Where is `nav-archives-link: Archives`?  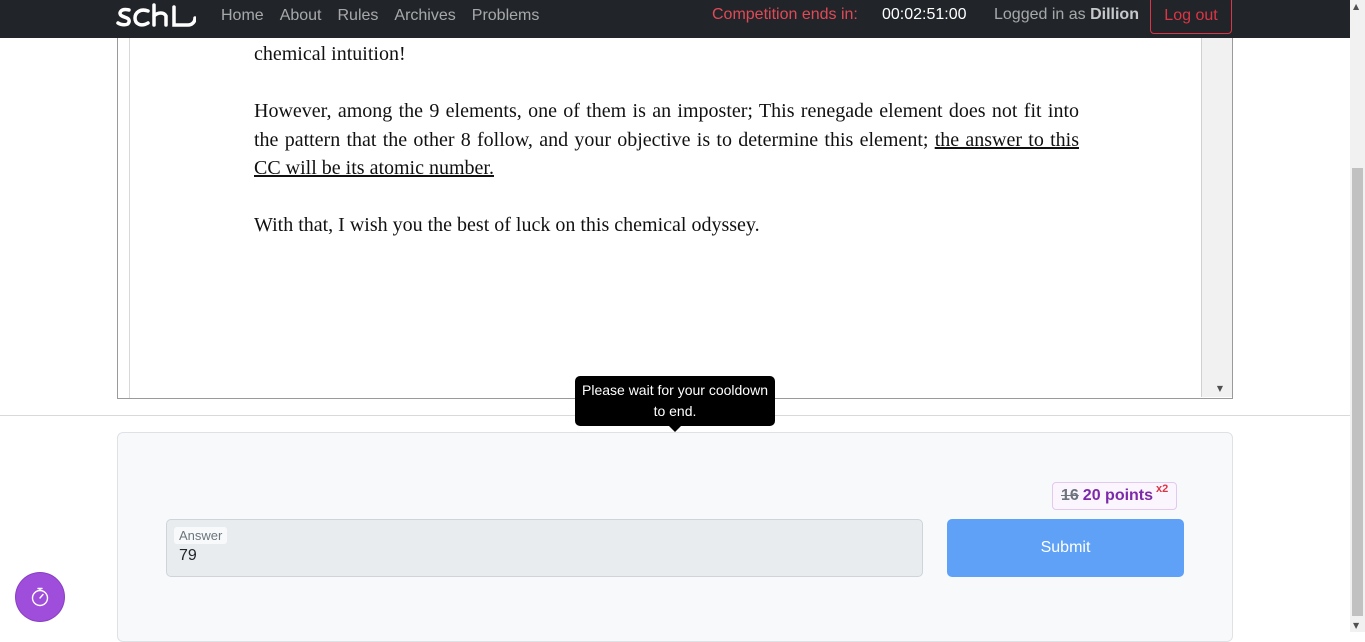 nav-archives-link: Archives is located at coordinates (424, 16).